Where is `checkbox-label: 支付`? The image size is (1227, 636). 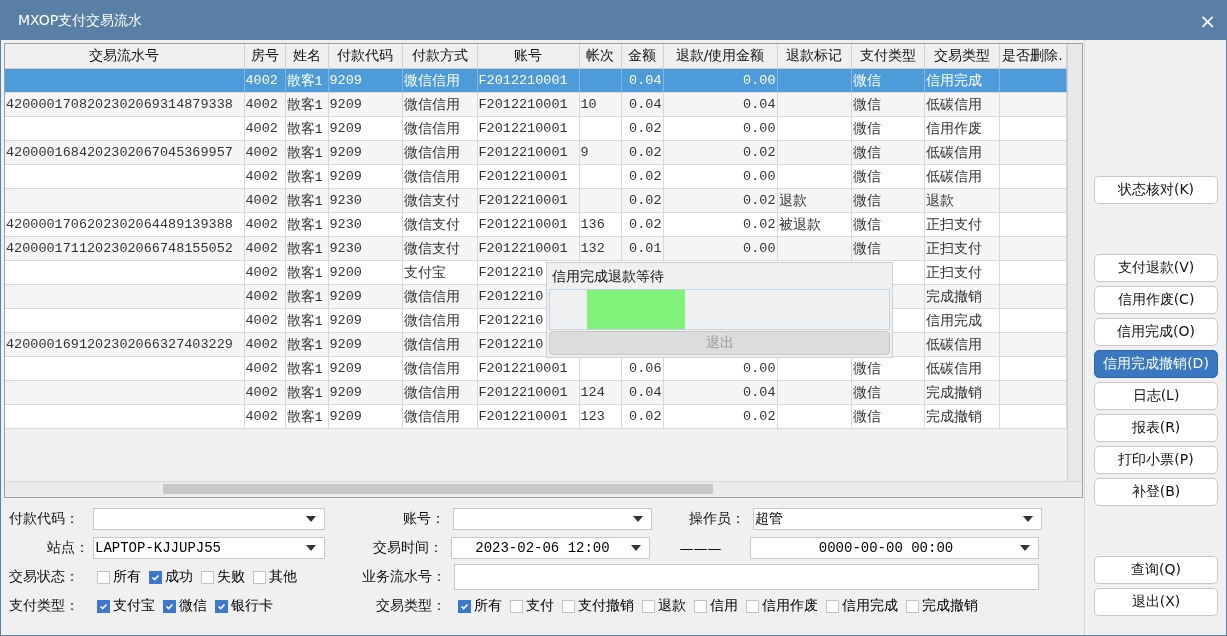
checkbox-label: 支付 is located at coordinates (540, 606).